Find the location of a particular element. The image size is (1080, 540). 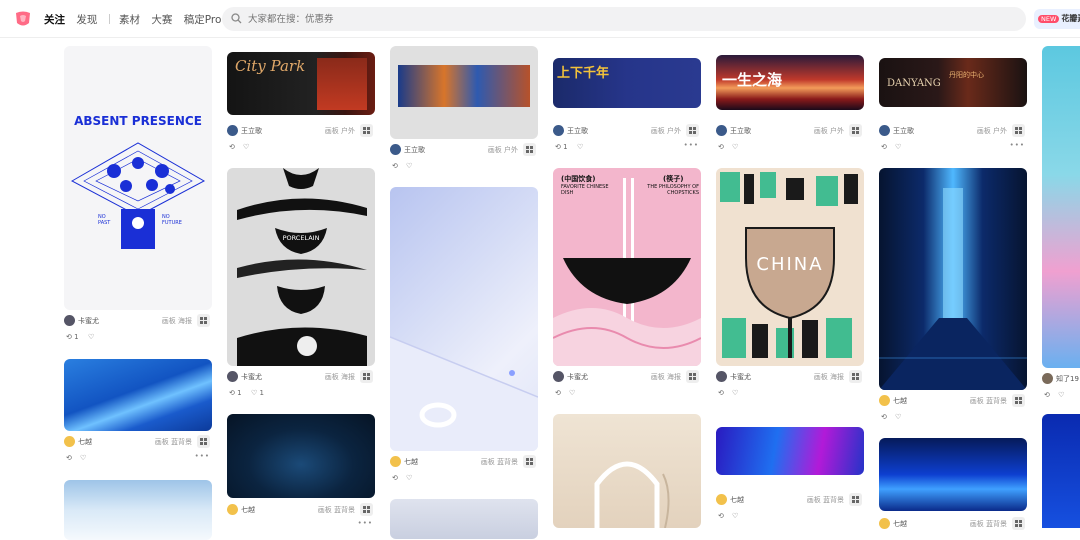

pin-image-danyang: DANYANG 丹阳的中心 is located at coordinates (953, 82).